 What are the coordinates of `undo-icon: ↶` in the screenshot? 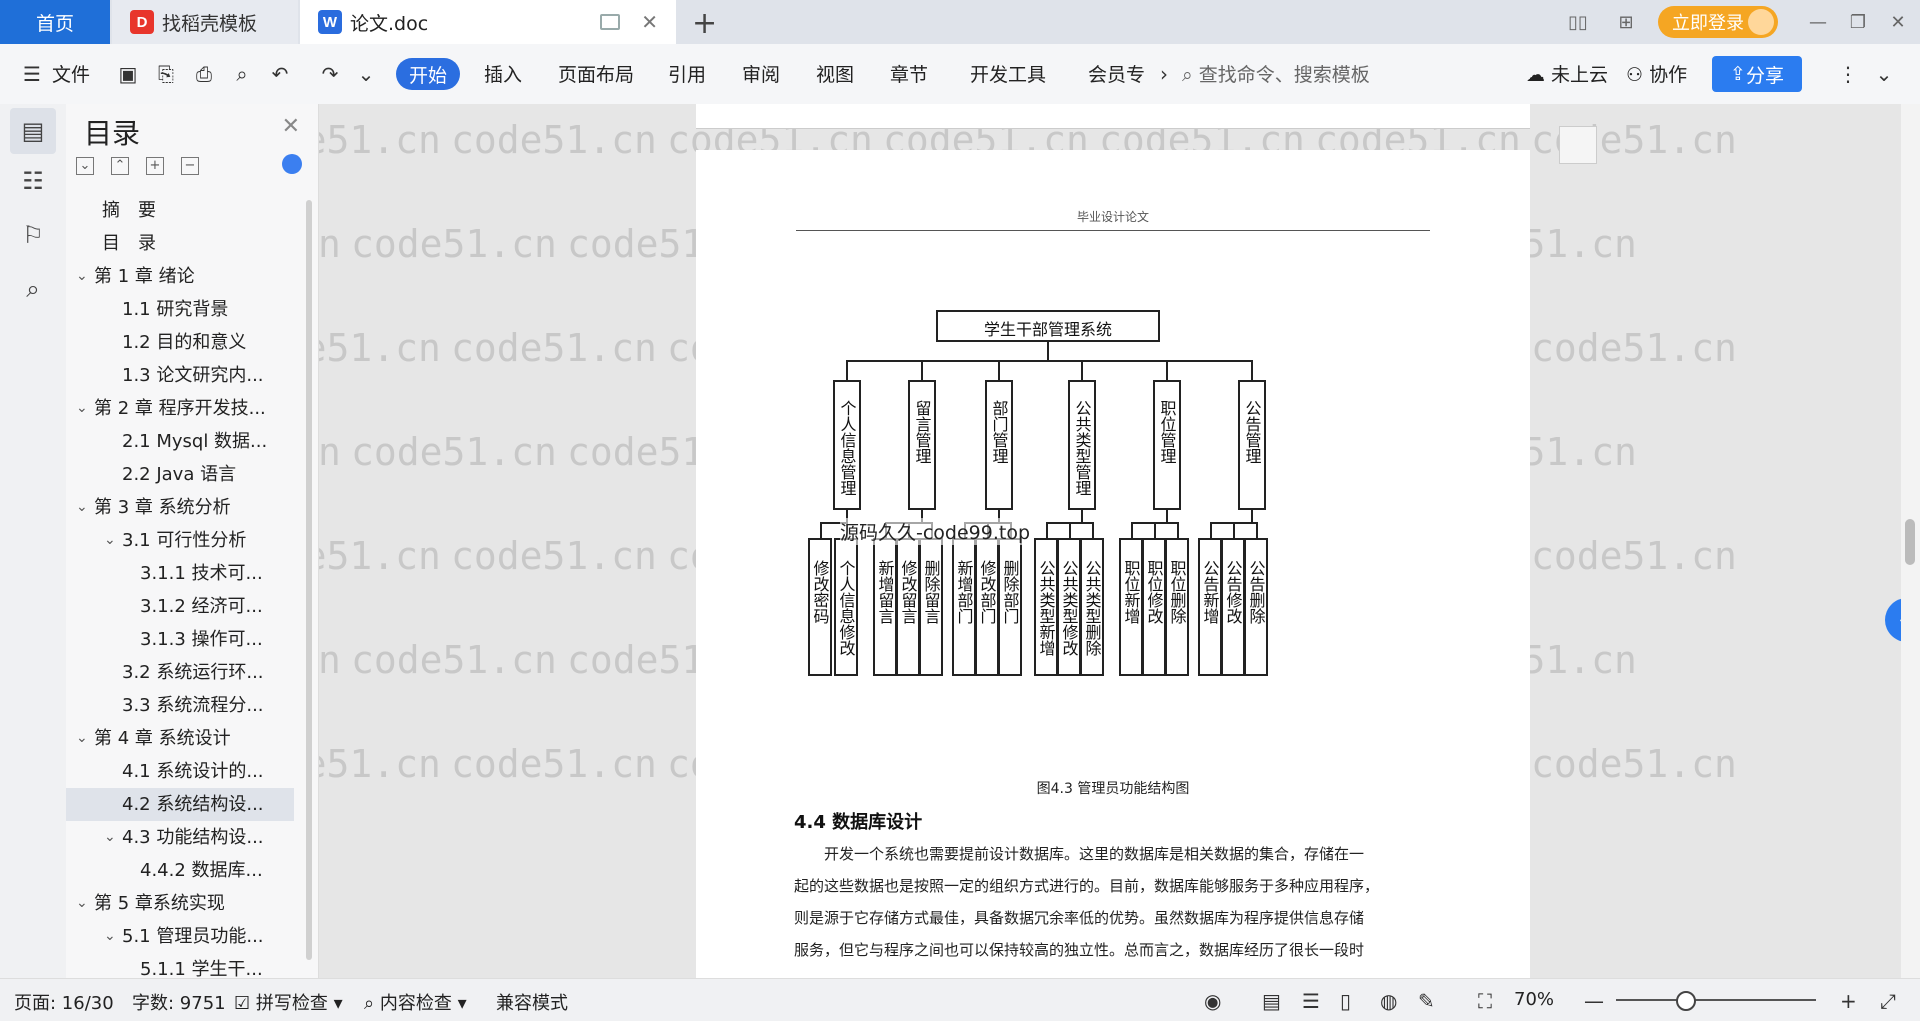 It's located at (280, 74).